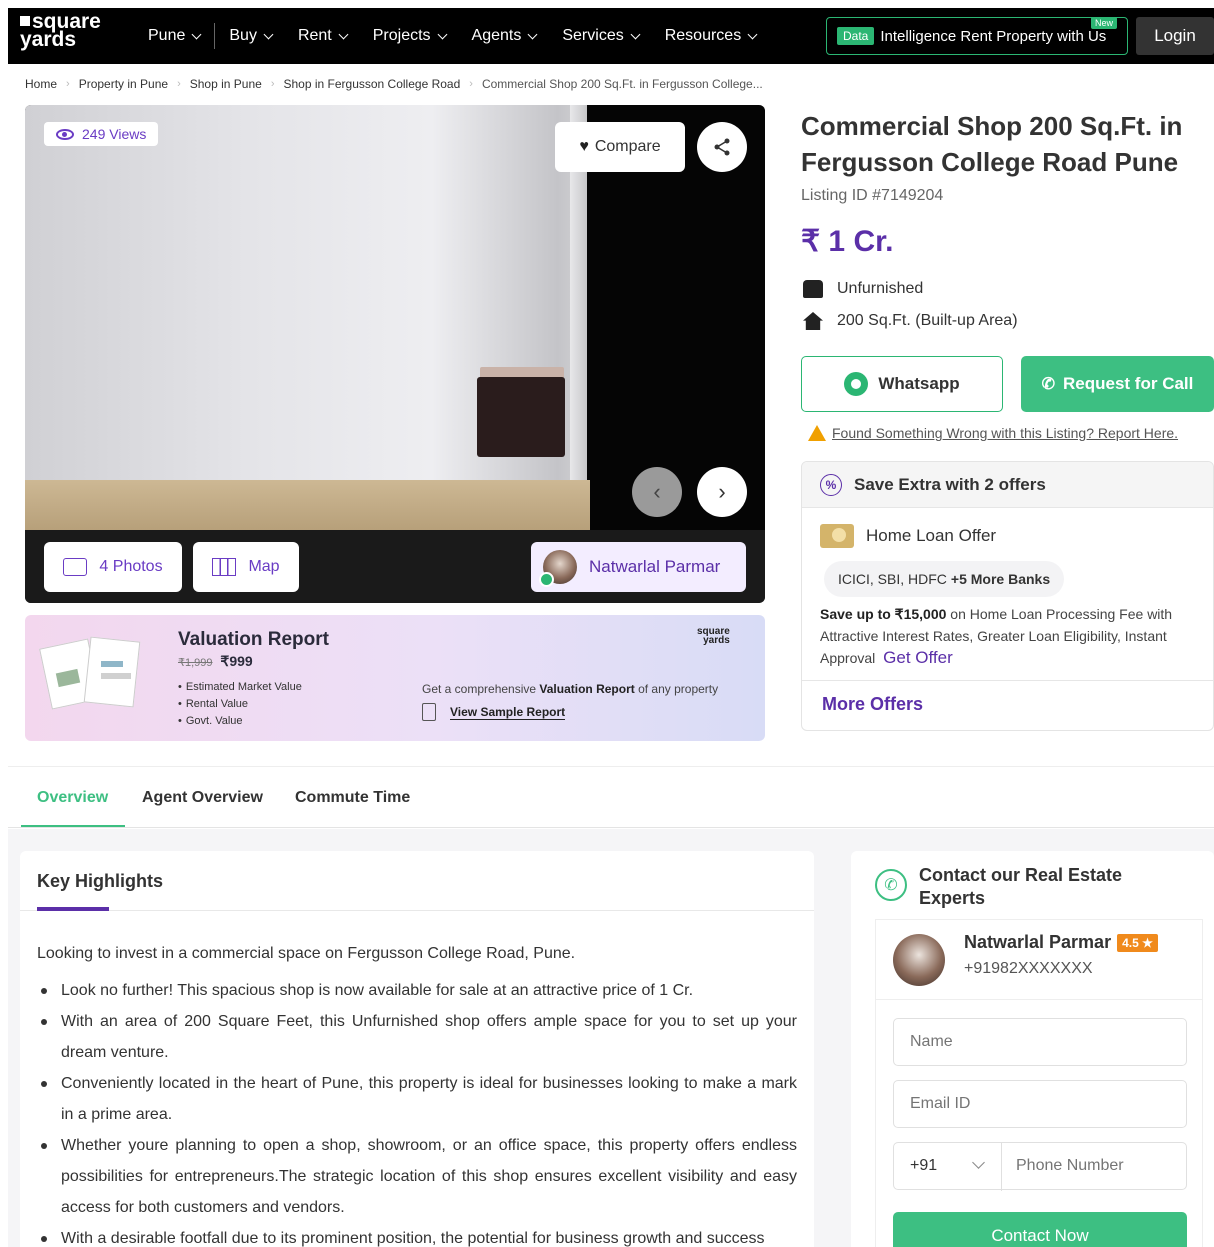 The image size is (1214, 1247). I want to click on banks-pill: ICICI, SBI, HDFC +5 More Banks, so click(944, 579).